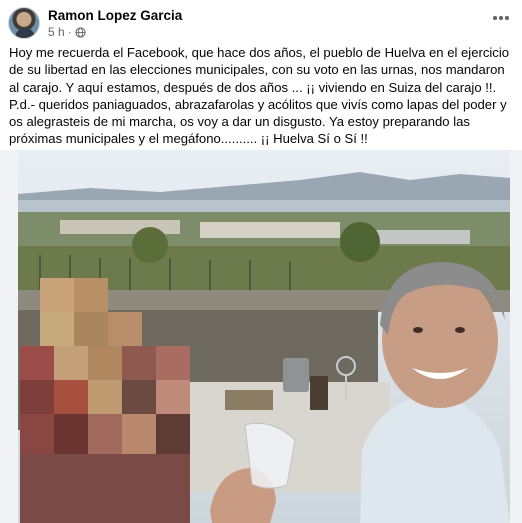 This screenshot has width=522, height=523. I want to click on more-options-icon, so click(501, 18).